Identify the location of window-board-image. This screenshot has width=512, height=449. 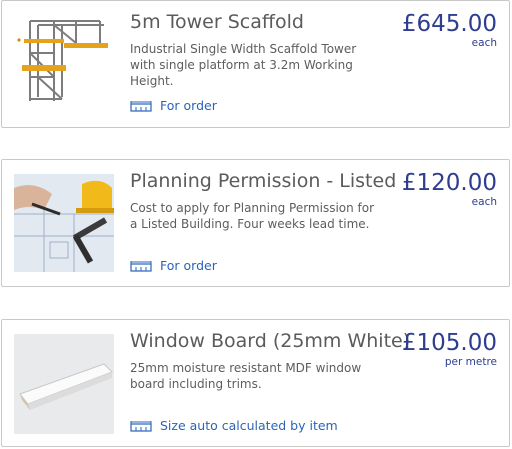
(64, 384).